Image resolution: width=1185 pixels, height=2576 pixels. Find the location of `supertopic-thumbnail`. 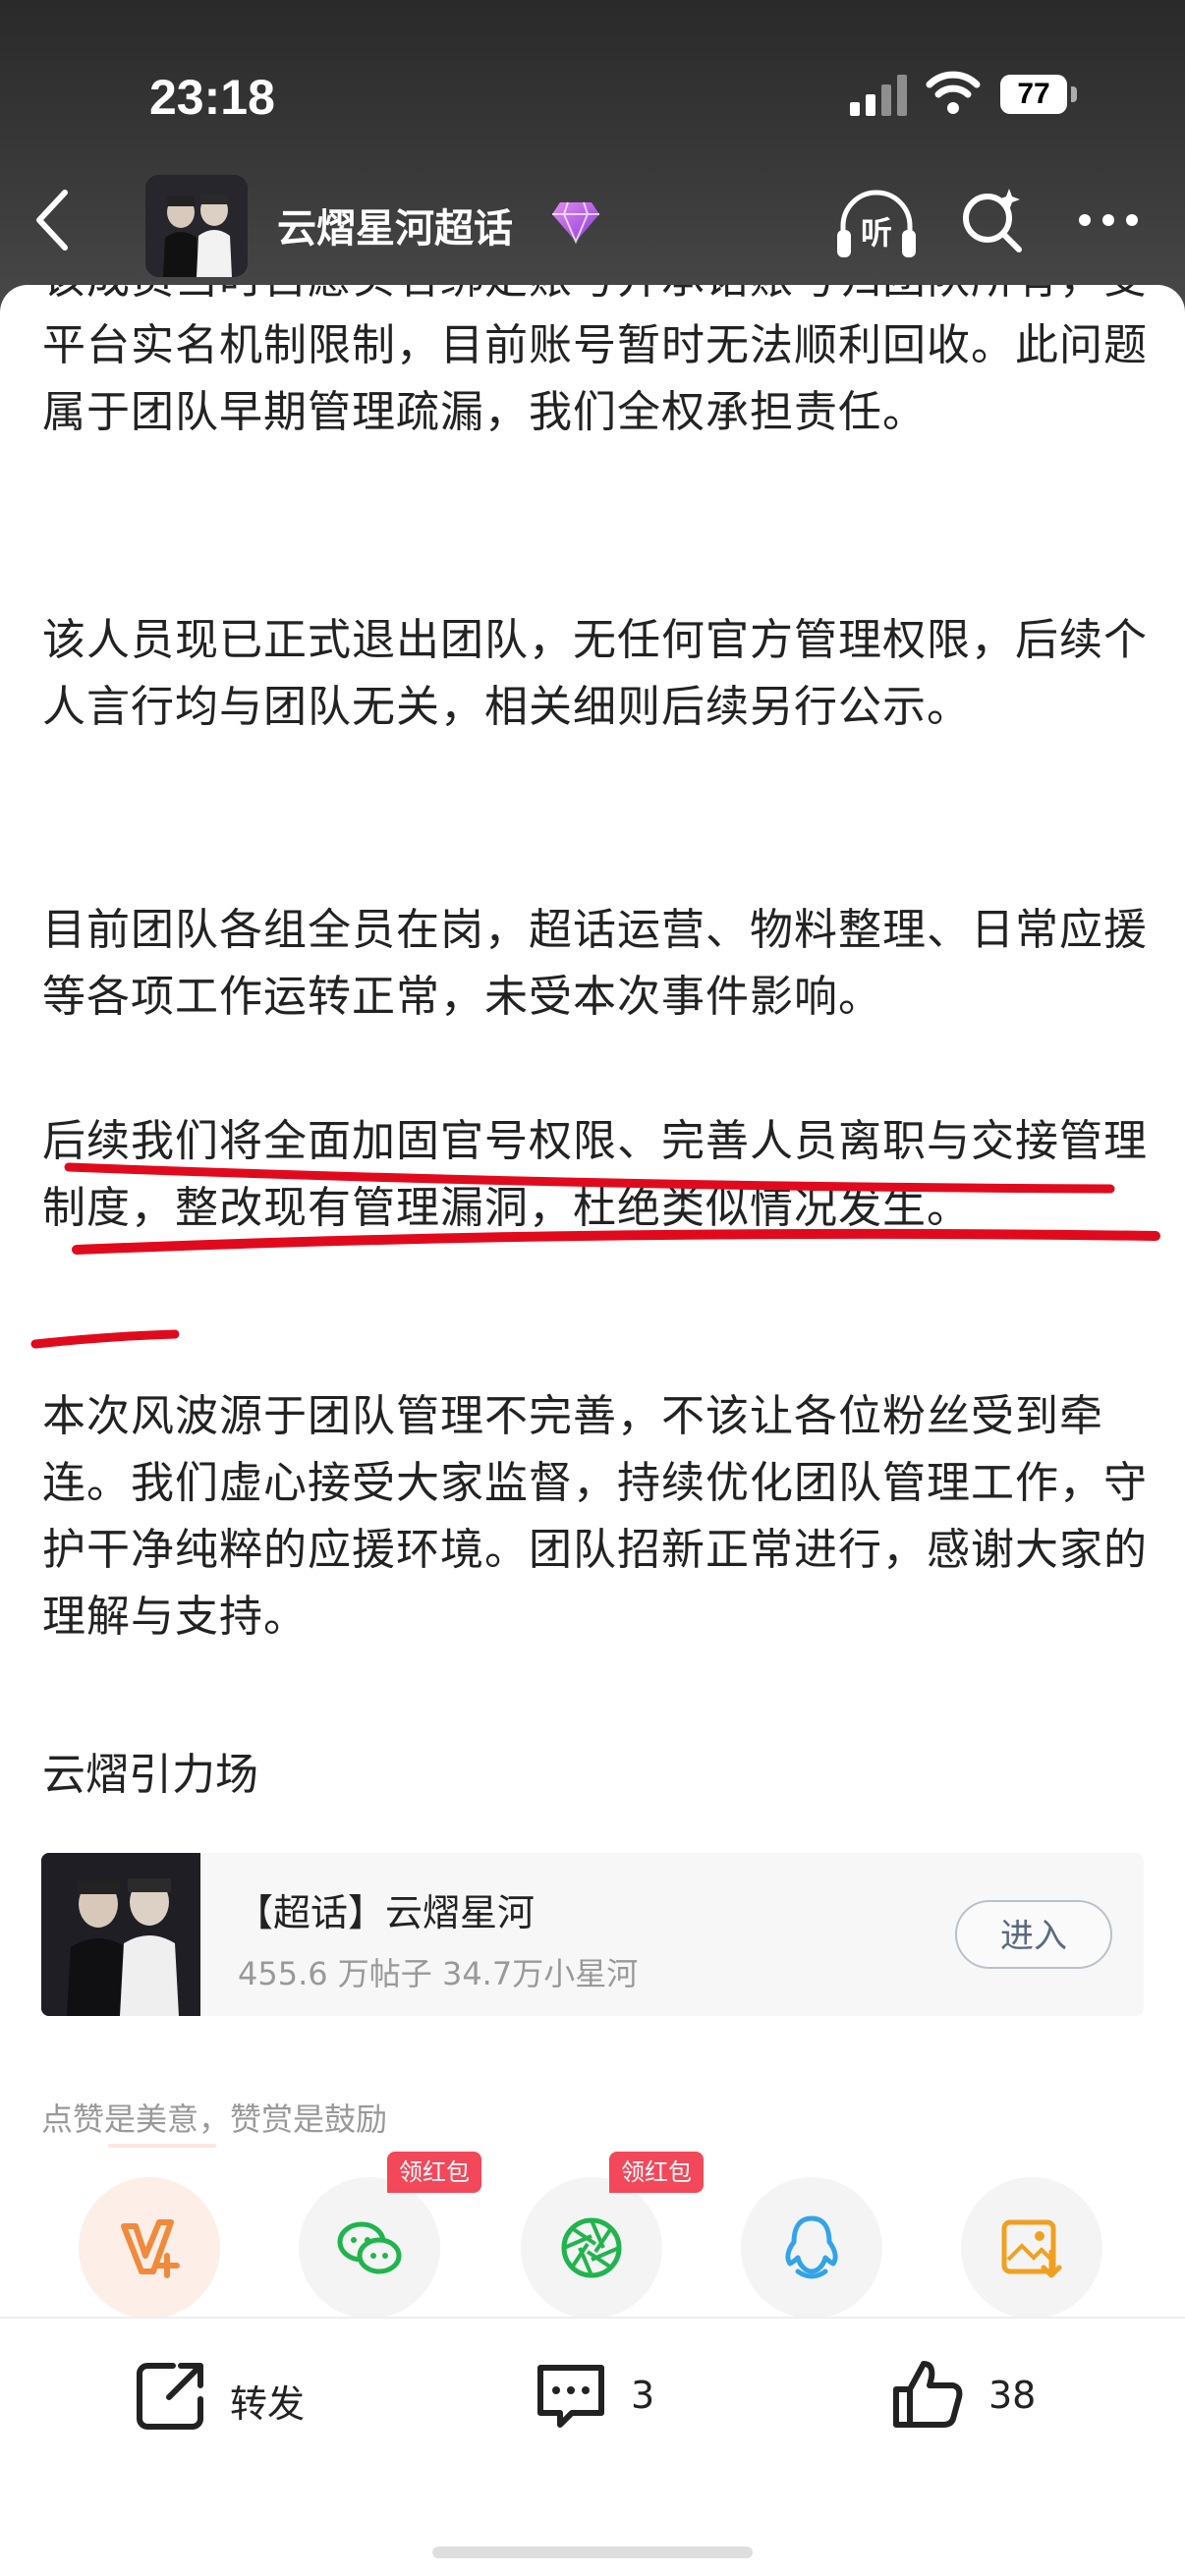

supertopic-thumbnail is located at coordinates (121, 1934).